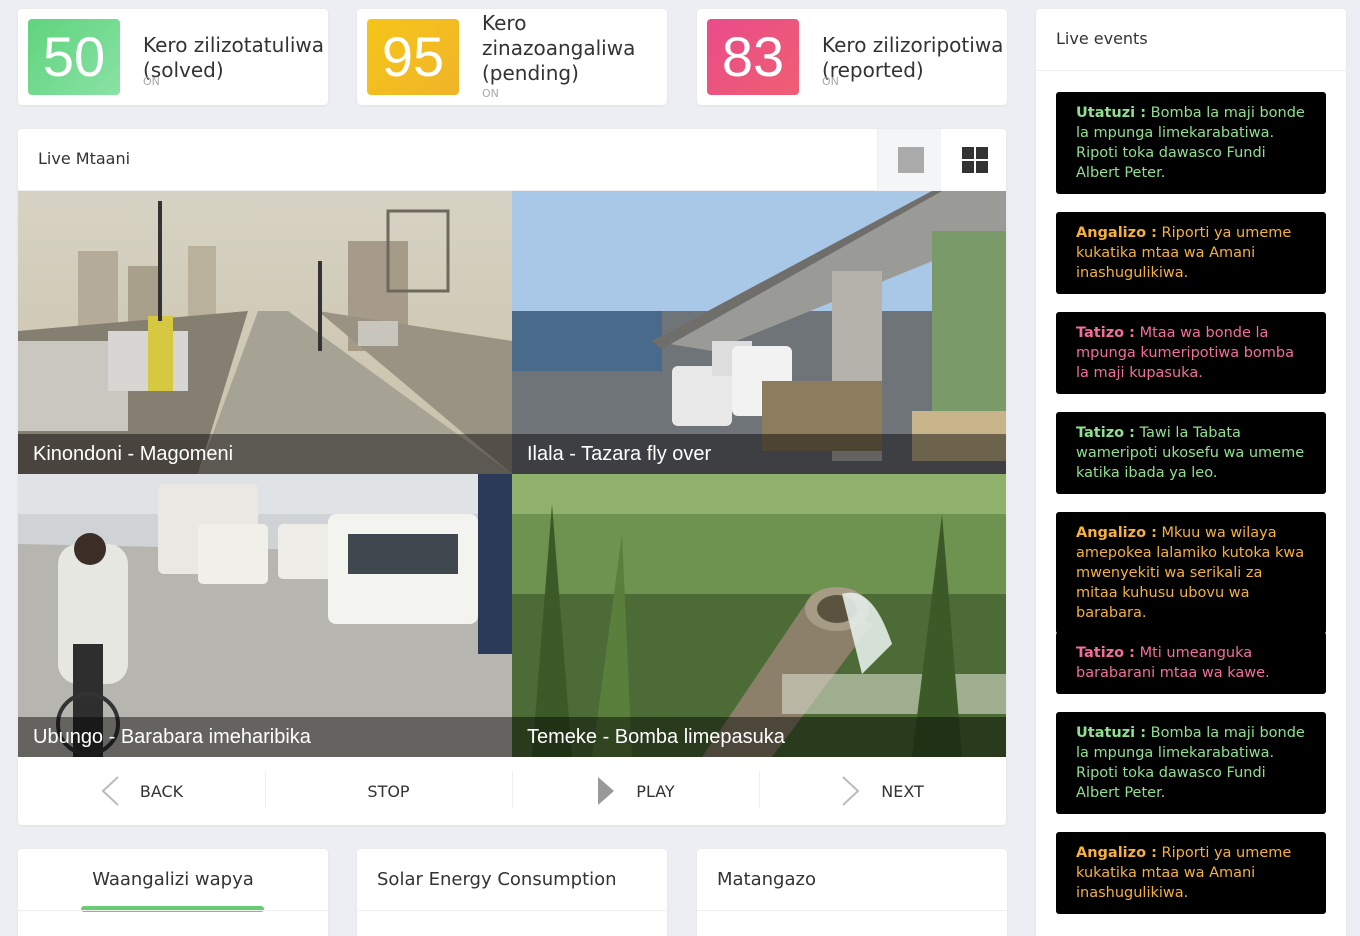 This screenshot has width=1360, height=936. I want to click on stat-title-line: (pending), so click(530, 73).